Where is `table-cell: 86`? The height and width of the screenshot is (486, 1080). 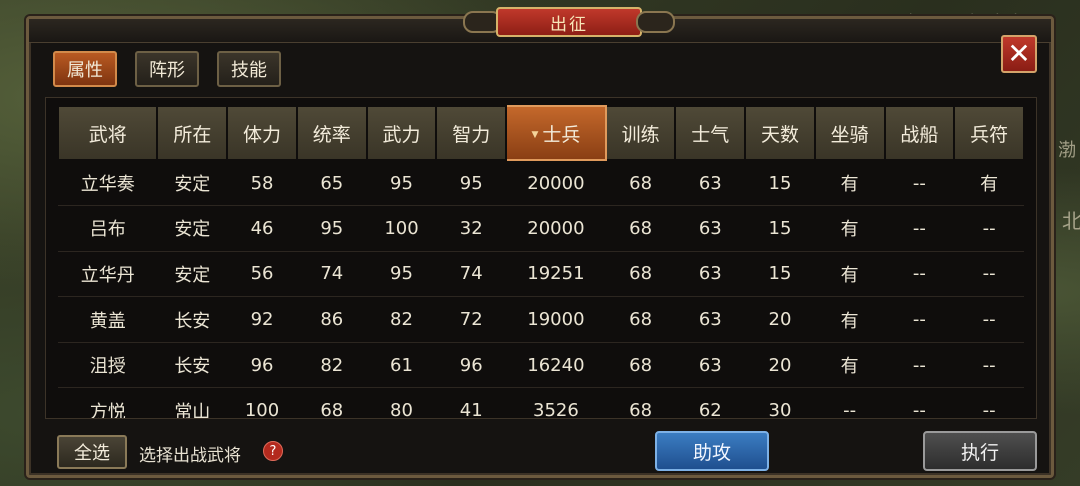 table-cell: 86 is located at coordinates (331, 319).